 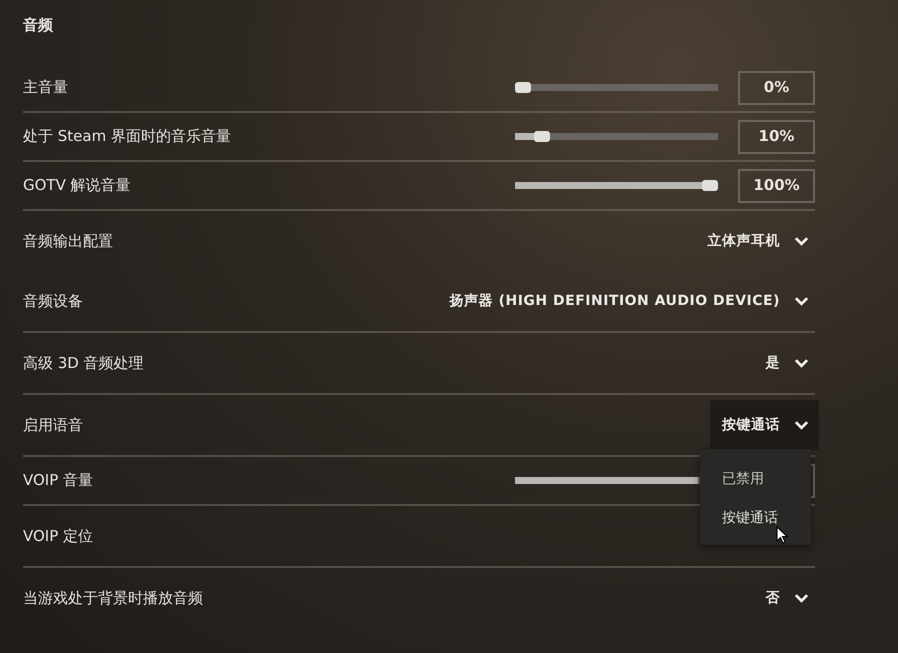 I want to click on setting-label: VOIP 音量, so click(x=58, y=481).